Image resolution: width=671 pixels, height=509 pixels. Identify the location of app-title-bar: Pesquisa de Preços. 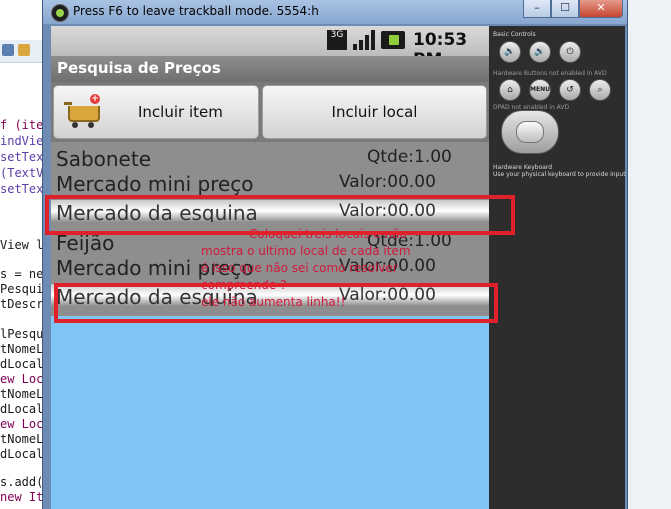
(270, 69).